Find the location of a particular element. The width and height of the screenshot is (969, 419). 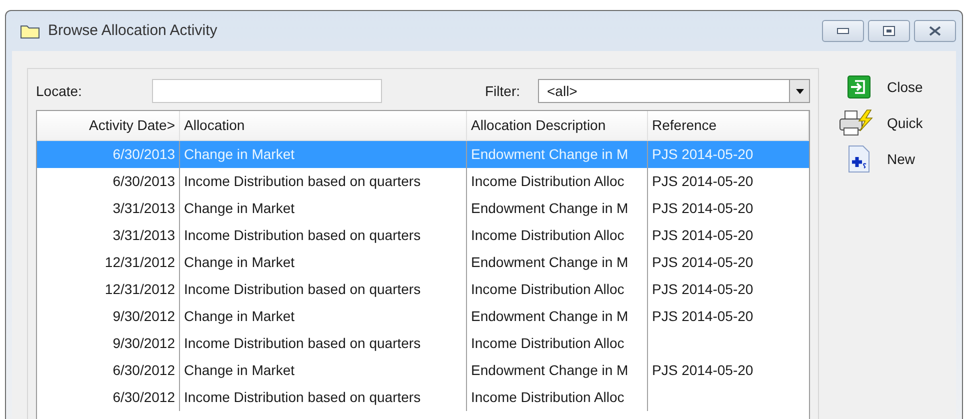

minimize-window-button is located at coordinates (843, 31).